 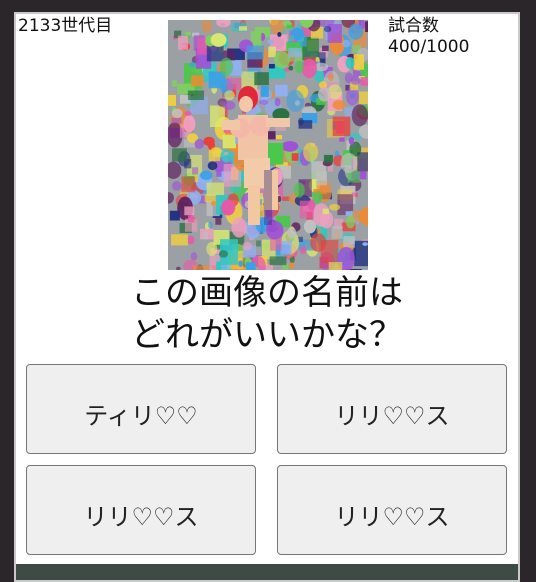 What do you see at coordinates (141, 409) in the screenshot?
I see `choice-button-1: ティリ♡♡` at bounding box center [141, 409].